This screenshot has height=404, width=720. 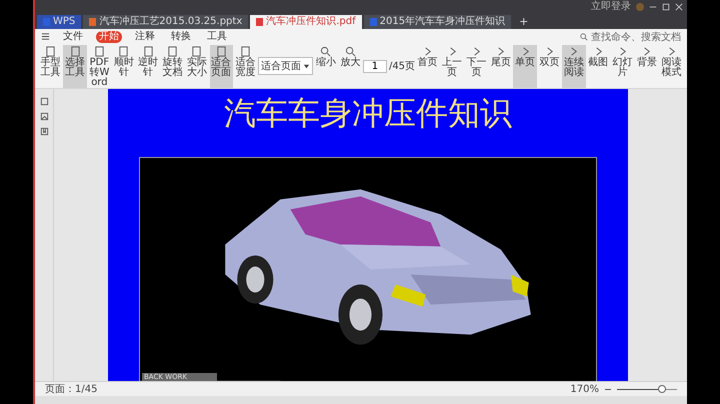 I want to click on toolbar-button: PDF转Word, so click(x=100, y=66).